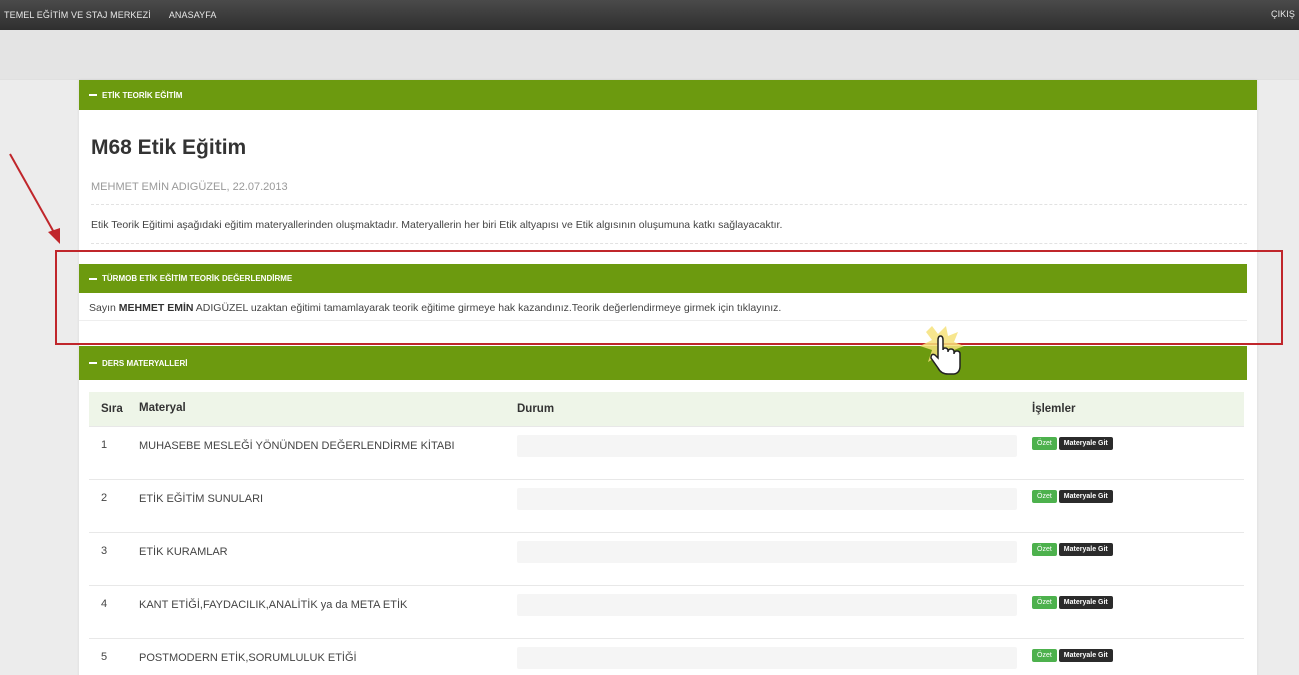 This screenshot has width=1299, height=675. I want to click on message-prefix: Sayın, so click(104, 308).